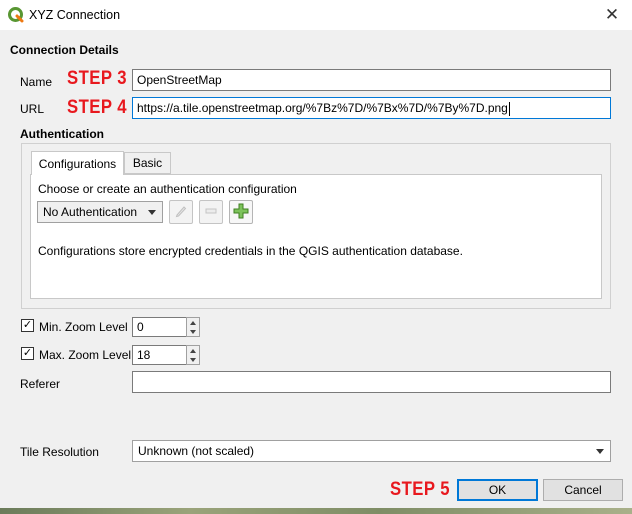  What do you see at coordinates (32, 109) in the screenshot?
I see `url-label: URL` at bounding box center [32, 109].